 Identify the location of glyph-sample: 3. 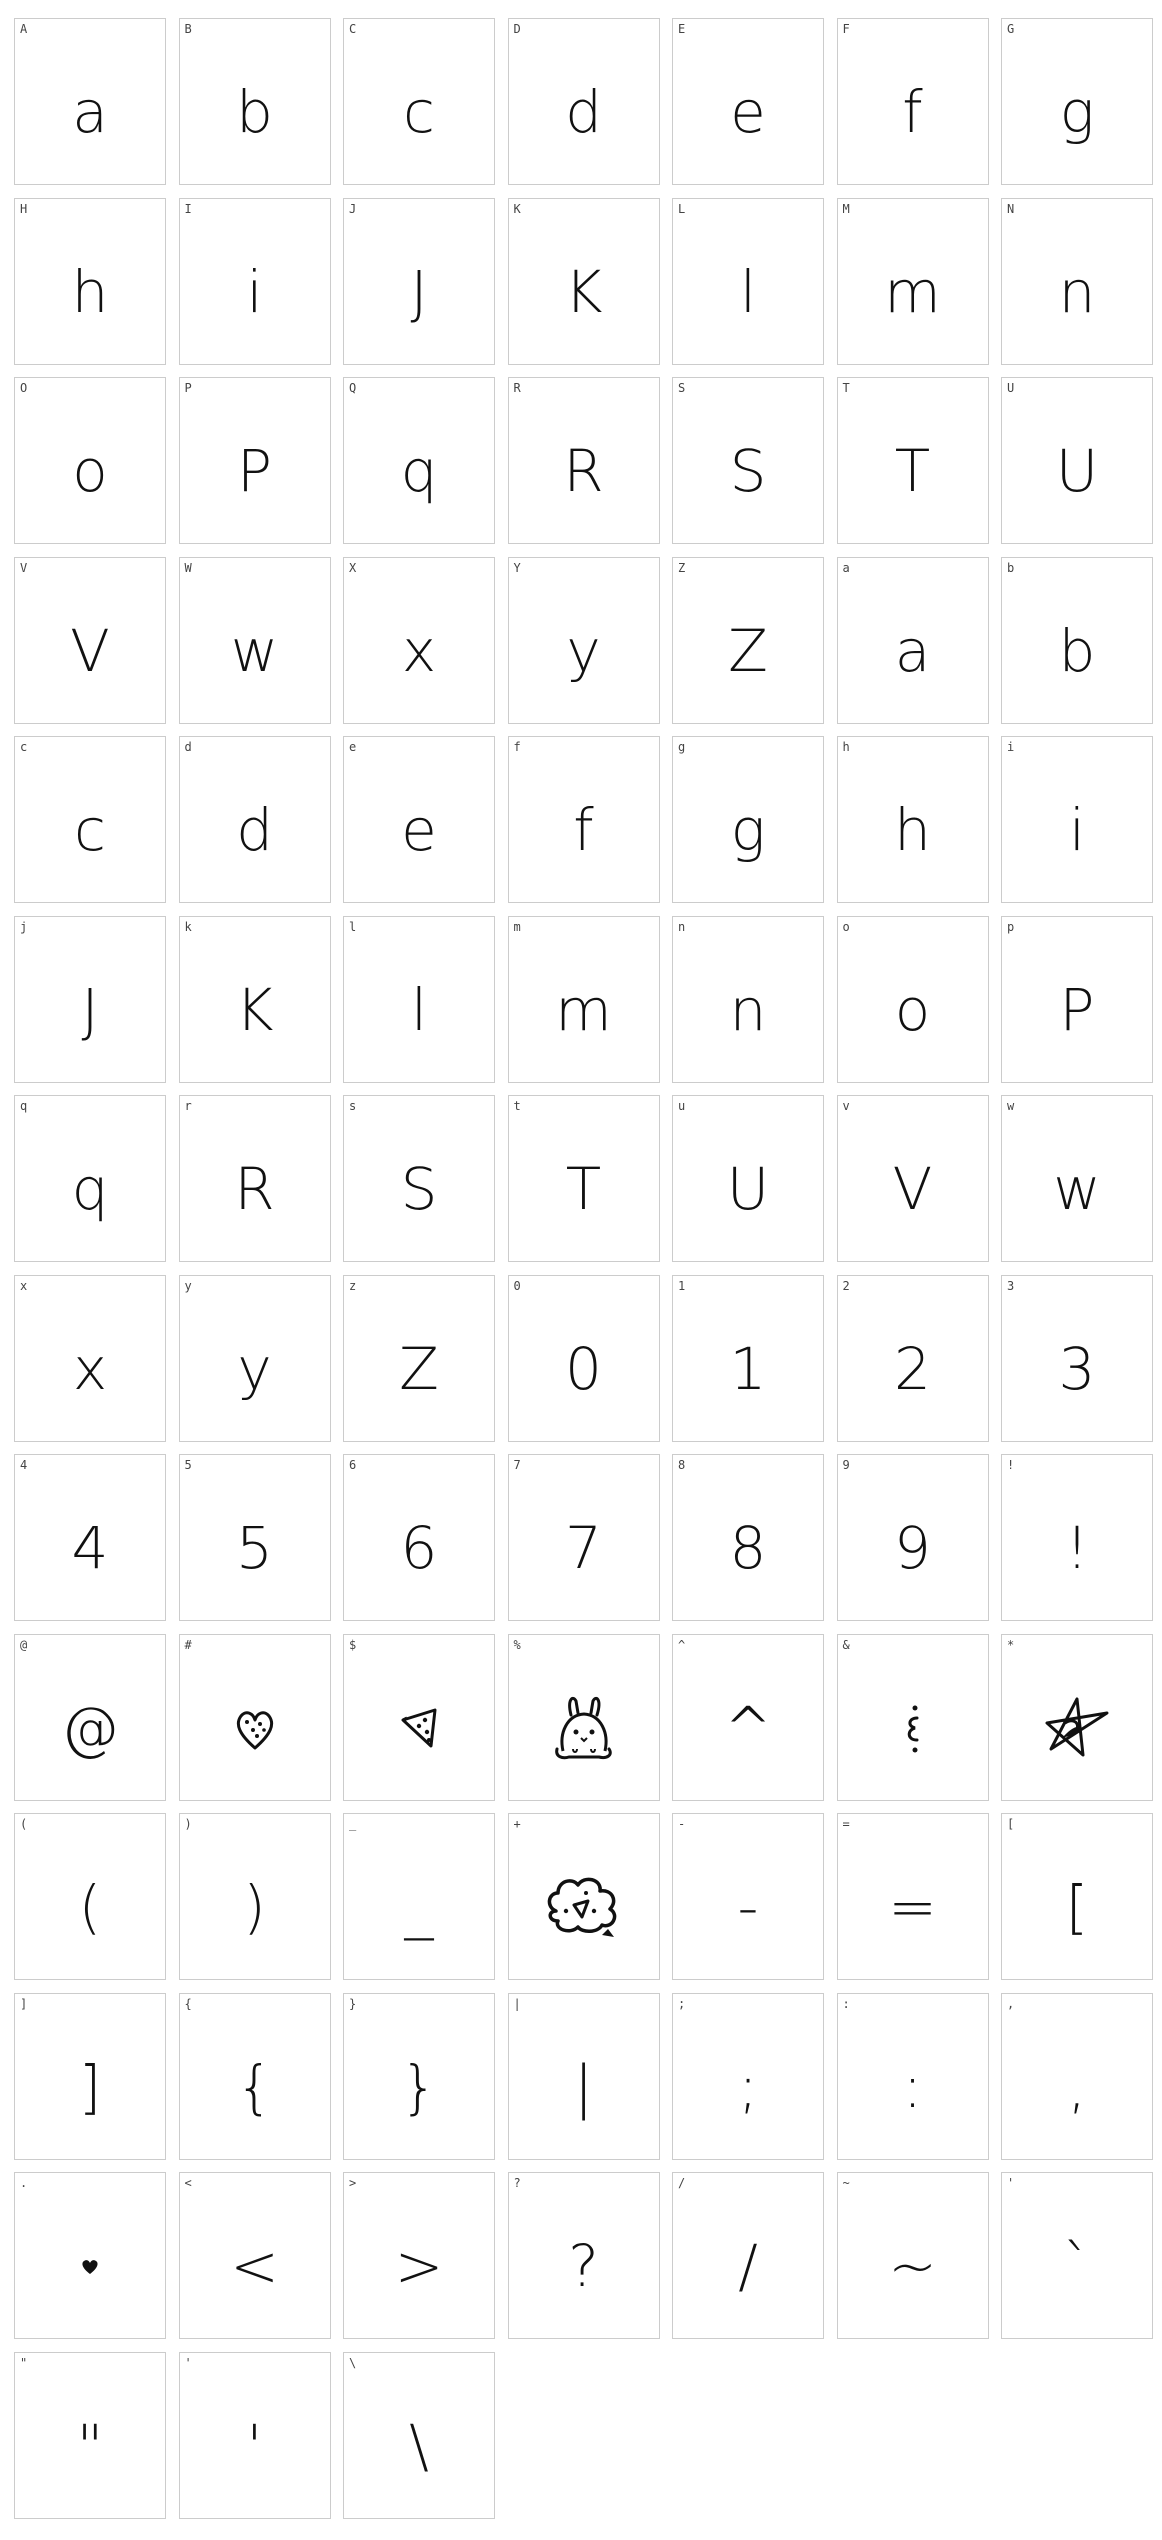
(1077, 1368).